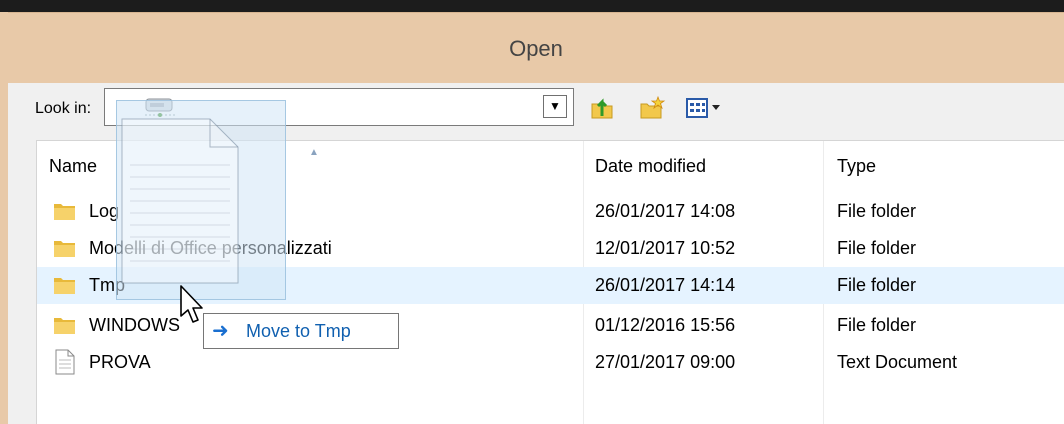  I want to click on view-menu-icon, so click(706, 112).